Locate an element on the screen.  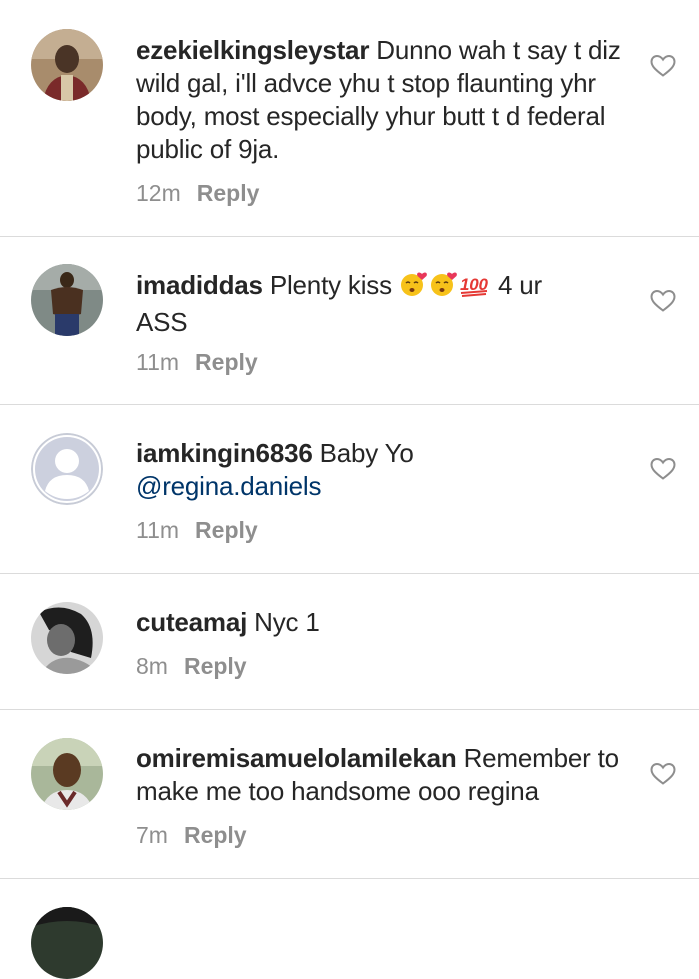
comment-text: Baby Yo is located at coordinates (366, 453).